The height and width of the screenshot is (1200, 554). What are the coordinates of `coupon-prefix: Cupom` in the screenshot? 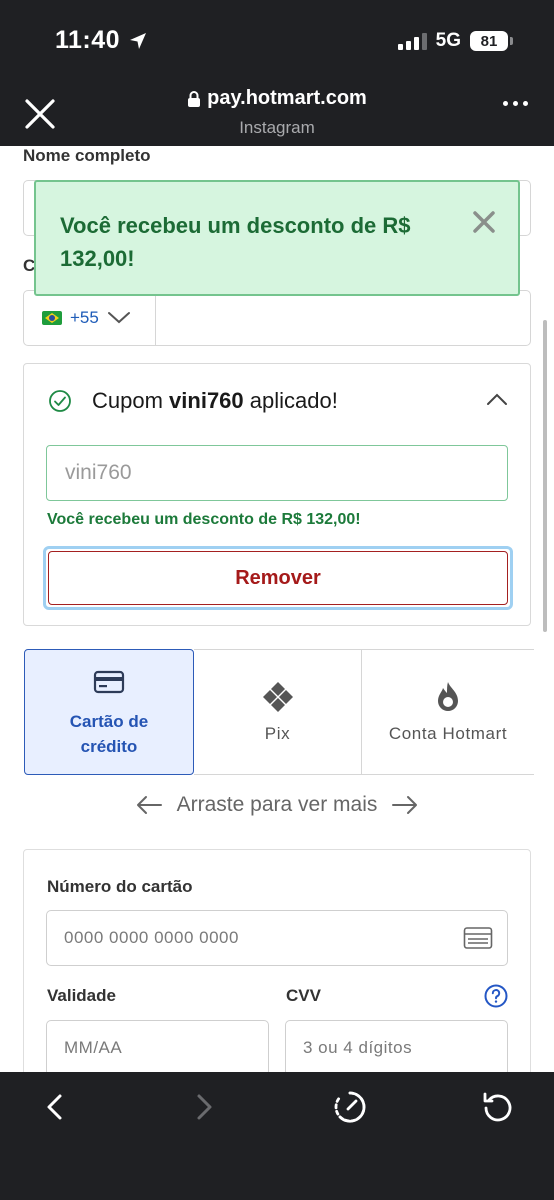 It's located at (127, 400).